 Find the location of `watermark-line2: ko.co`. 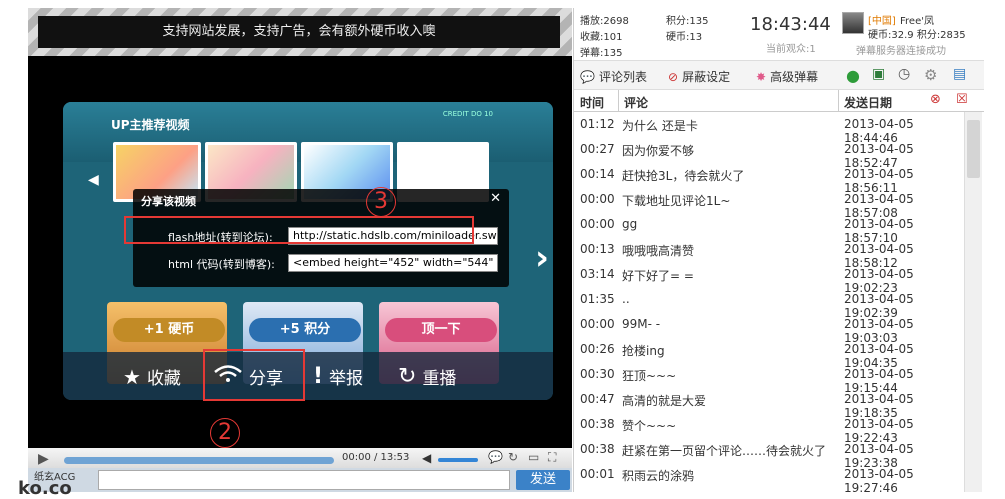

watermark-line2: ko.co is located at coordinates (45, 488).